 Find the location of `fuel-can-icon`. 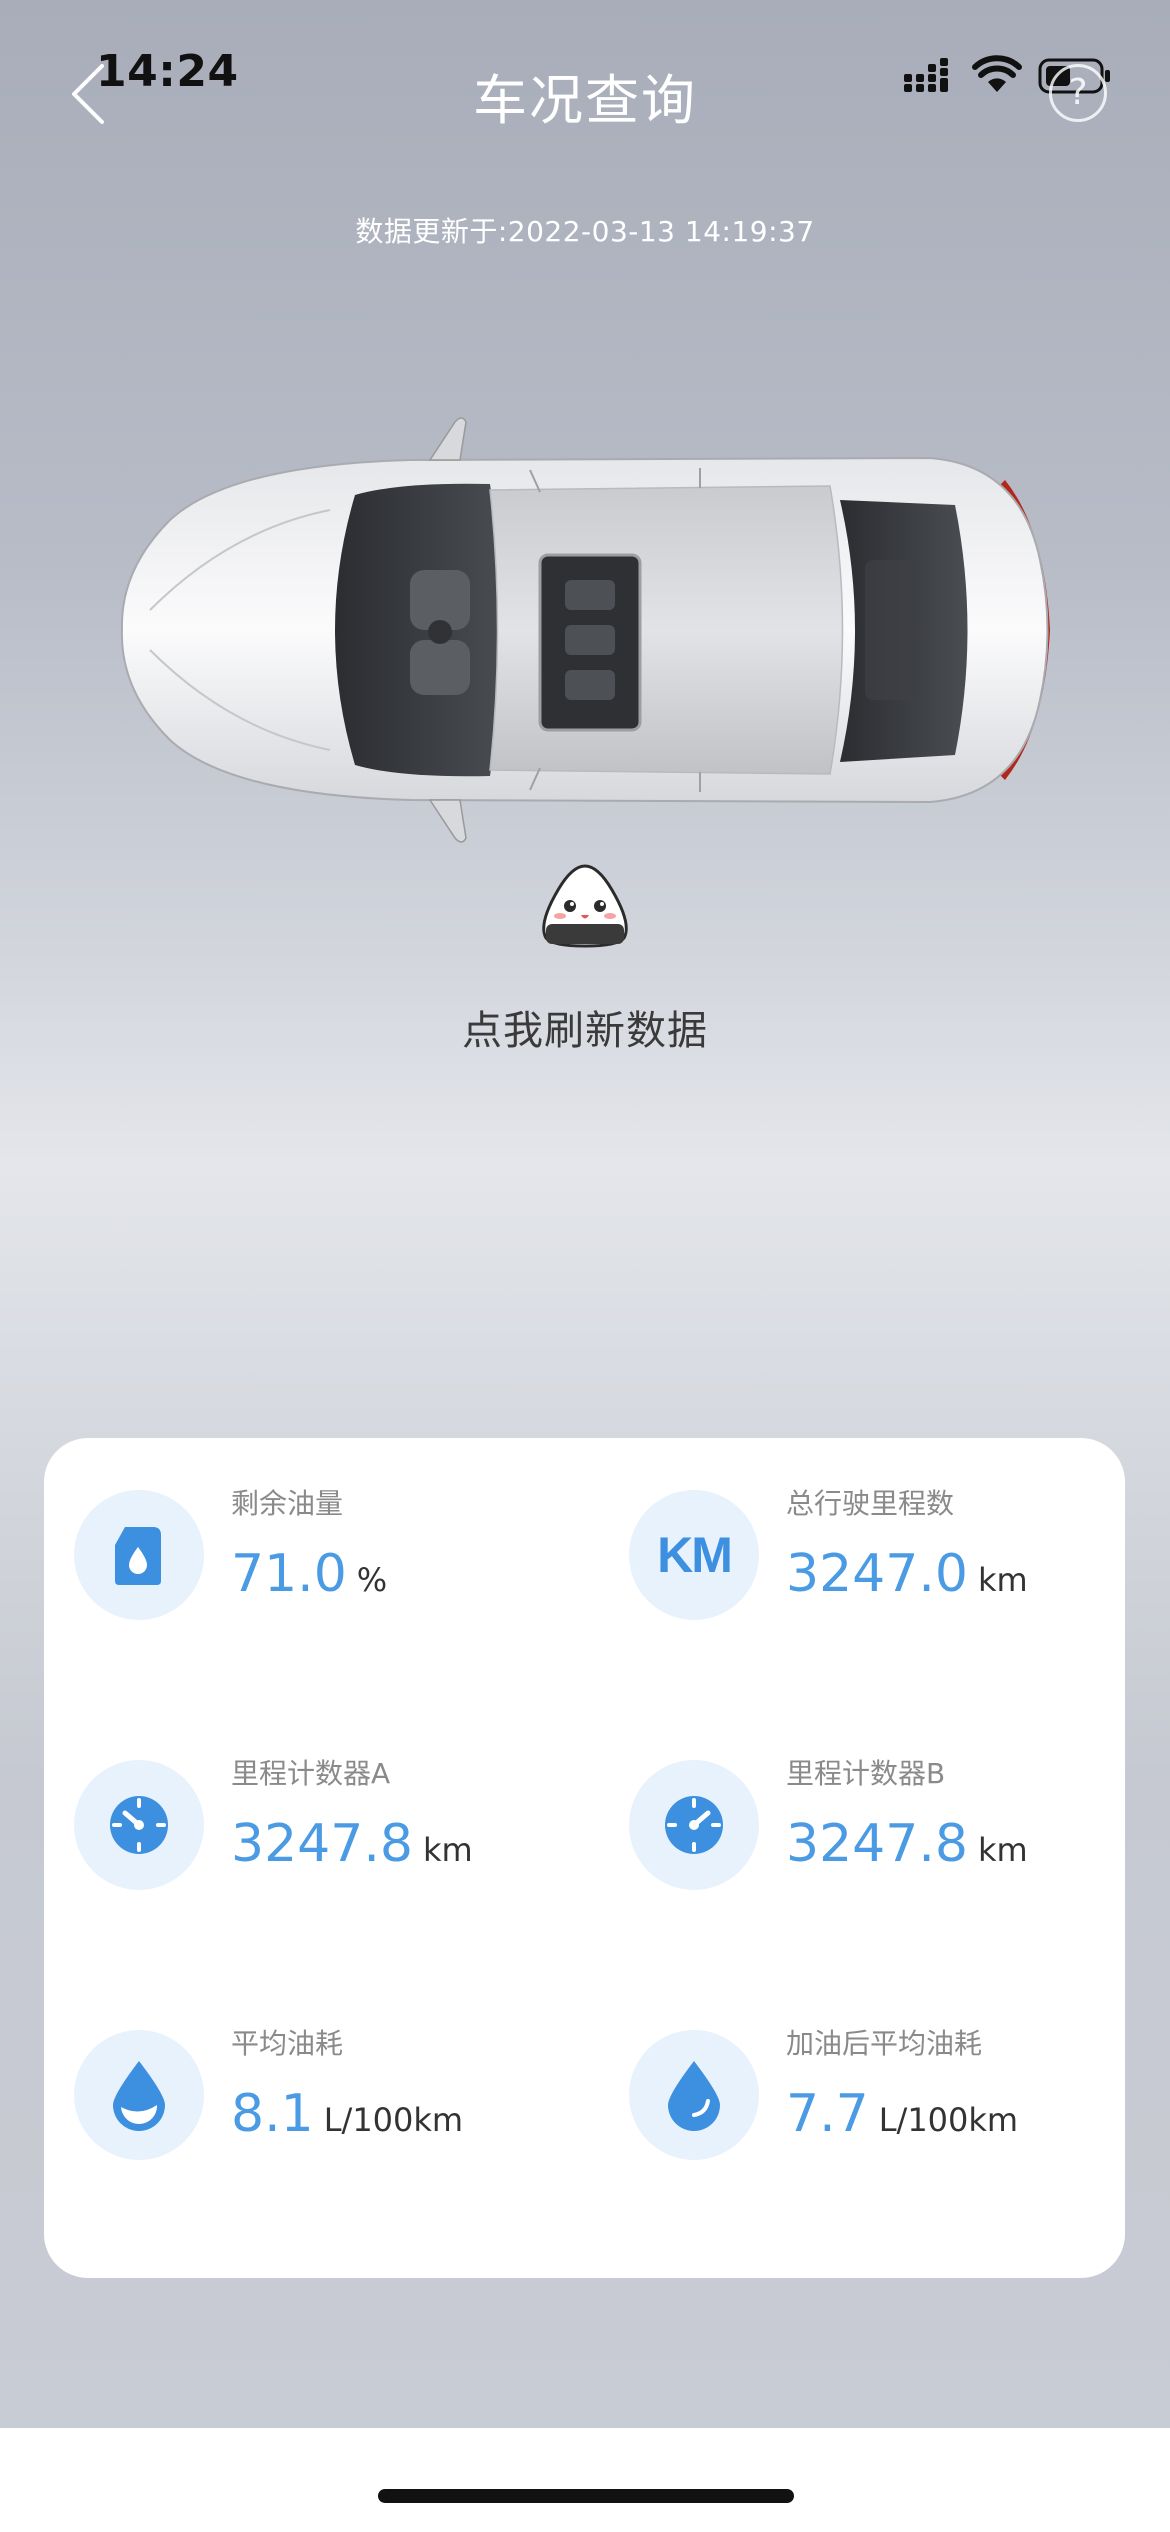

fuel-can-icon is located at coordinates (139, 1555).